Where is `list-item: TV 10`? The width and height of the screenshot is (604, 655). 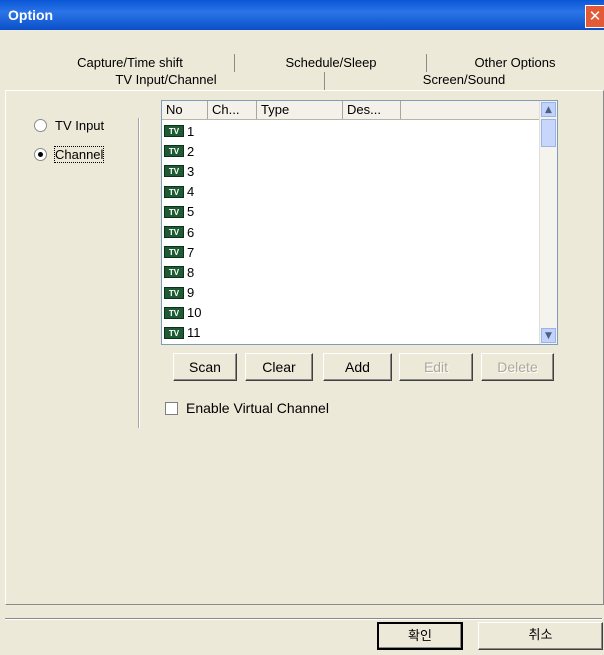
list-item: TV 10 is located at coordinates (182, 313).